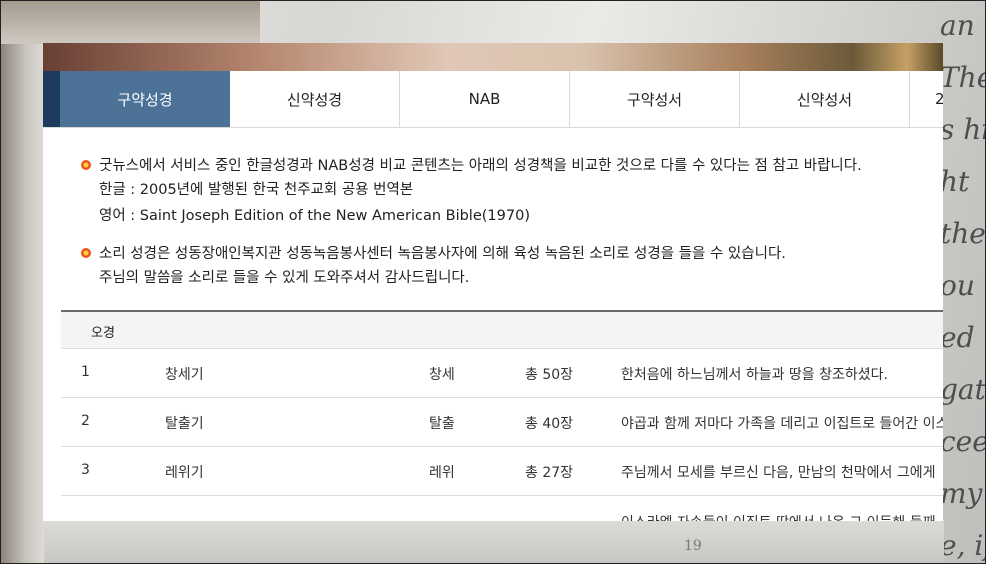  I want to click on book-name: 레위기, so click(184, 472).